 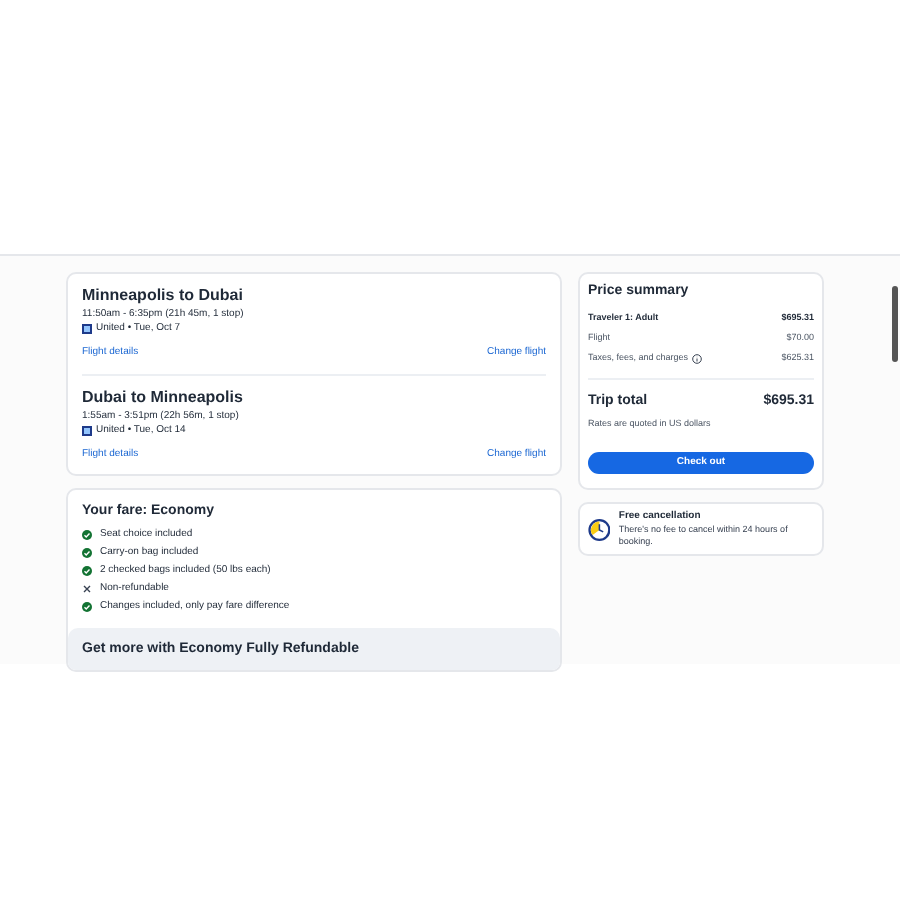 I want to click on x-icon, so click(x=87, y=589).